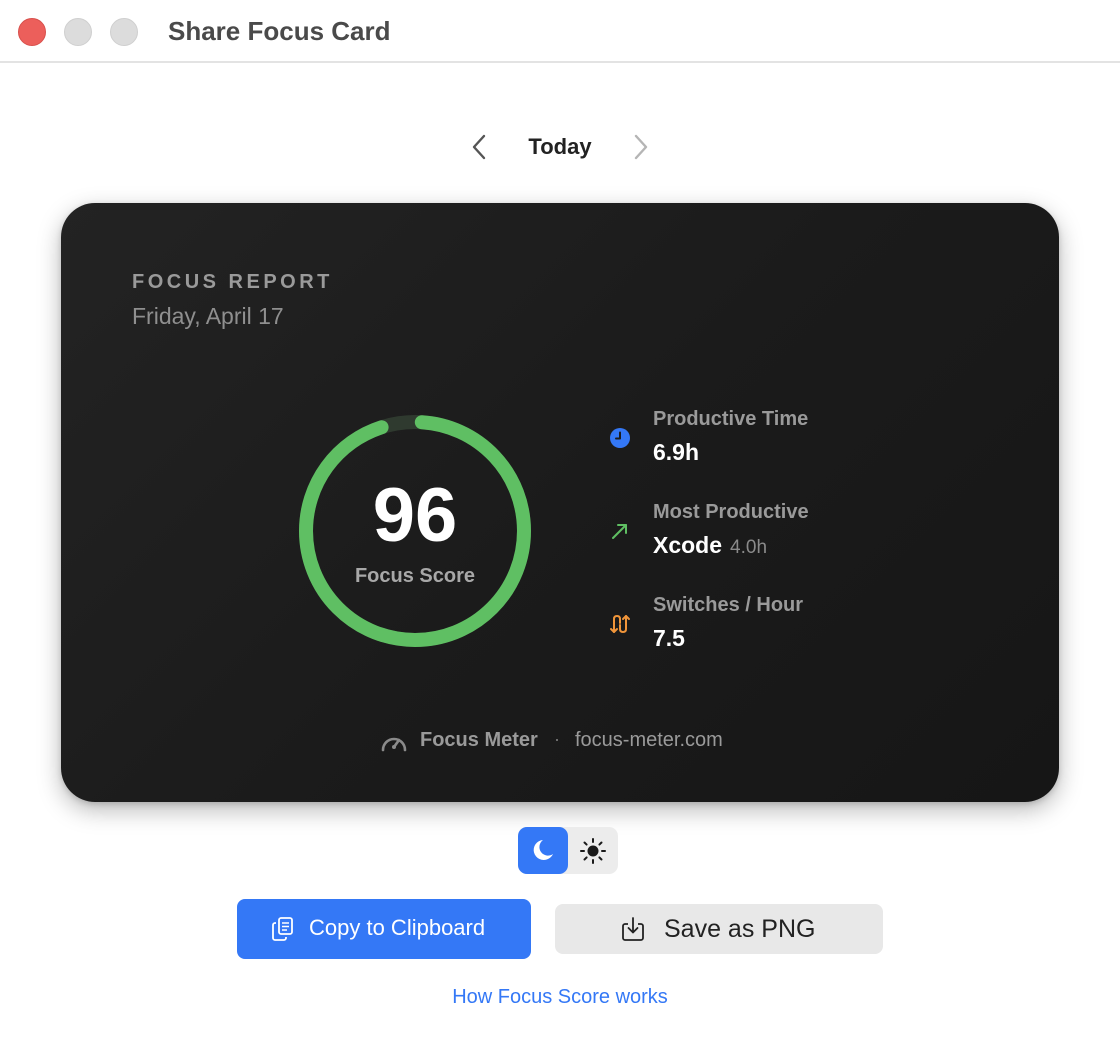 The image size is (1120, 1064). What do you see at coordinates (208, 316) in the screenshot?
I see `card-date: Friday, April 17` at bounding box center [208, 316].